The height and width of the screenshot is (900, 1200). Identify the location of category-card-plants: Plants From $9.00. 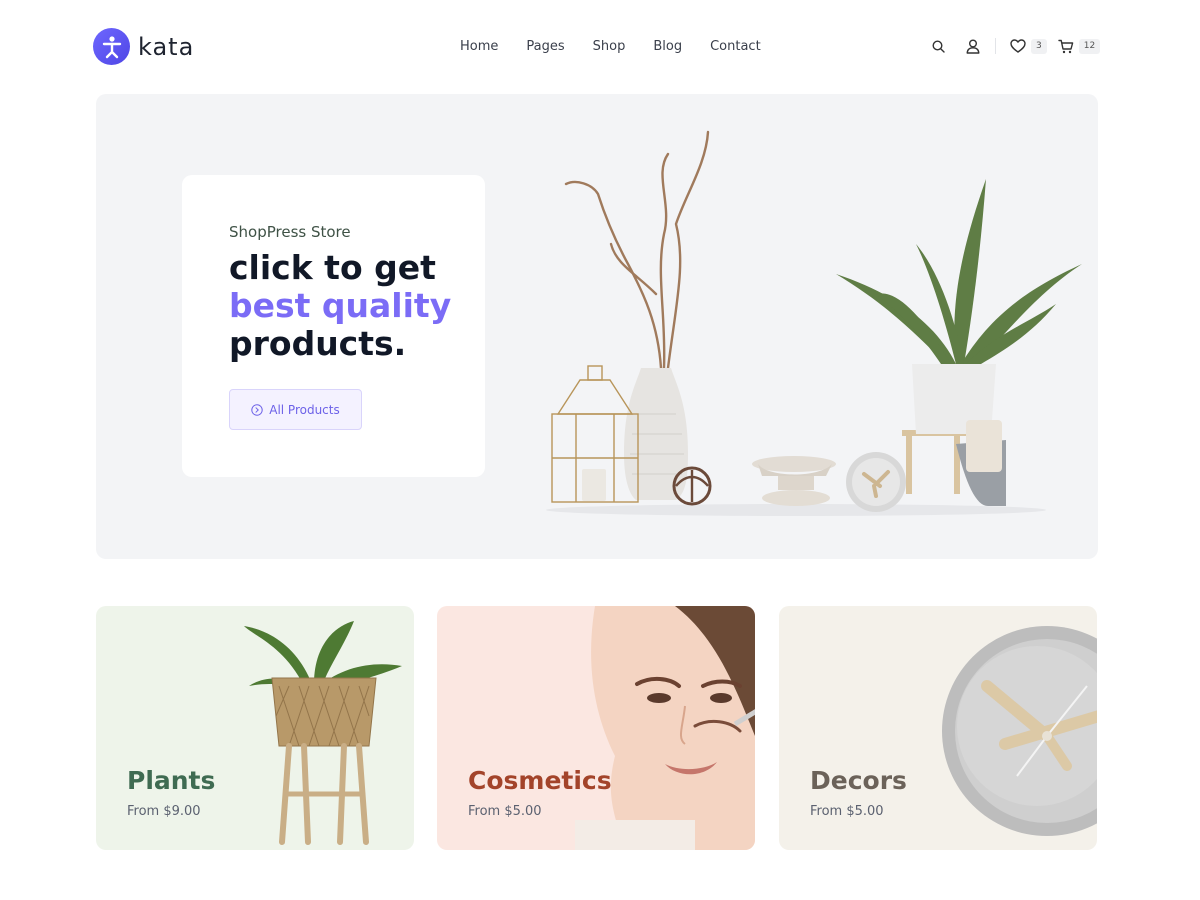
(255, 728).